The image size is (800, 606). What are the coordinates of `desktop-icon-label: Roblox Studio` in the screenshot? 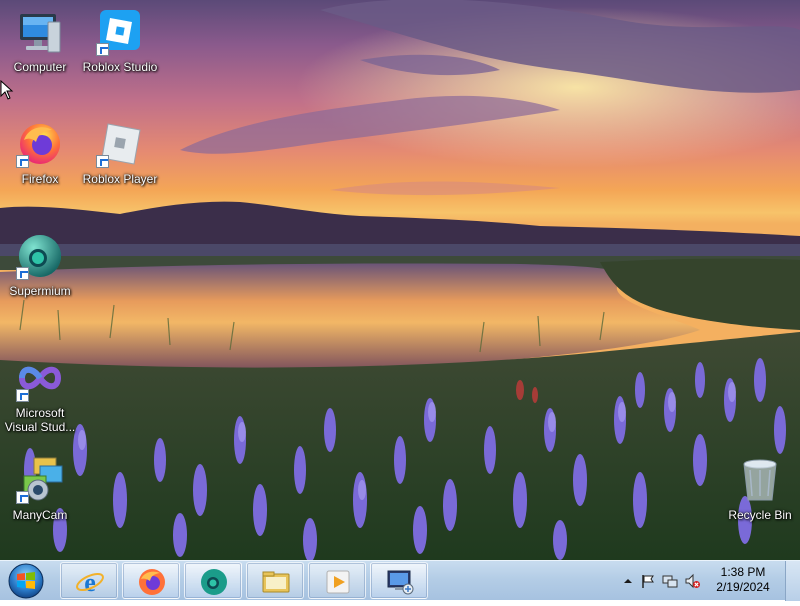 It's located at (120, 67).